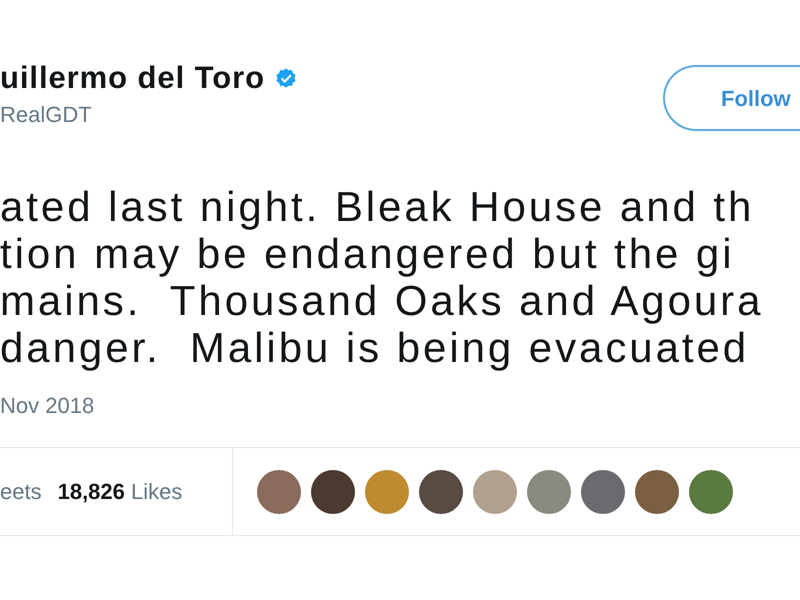 The width and height of the screenshot is (800, 600). What do you see at coordinates (48, 406) in the screenshot?
I see `tweet-date: Nov 2018` at bounding box center [48, 406].